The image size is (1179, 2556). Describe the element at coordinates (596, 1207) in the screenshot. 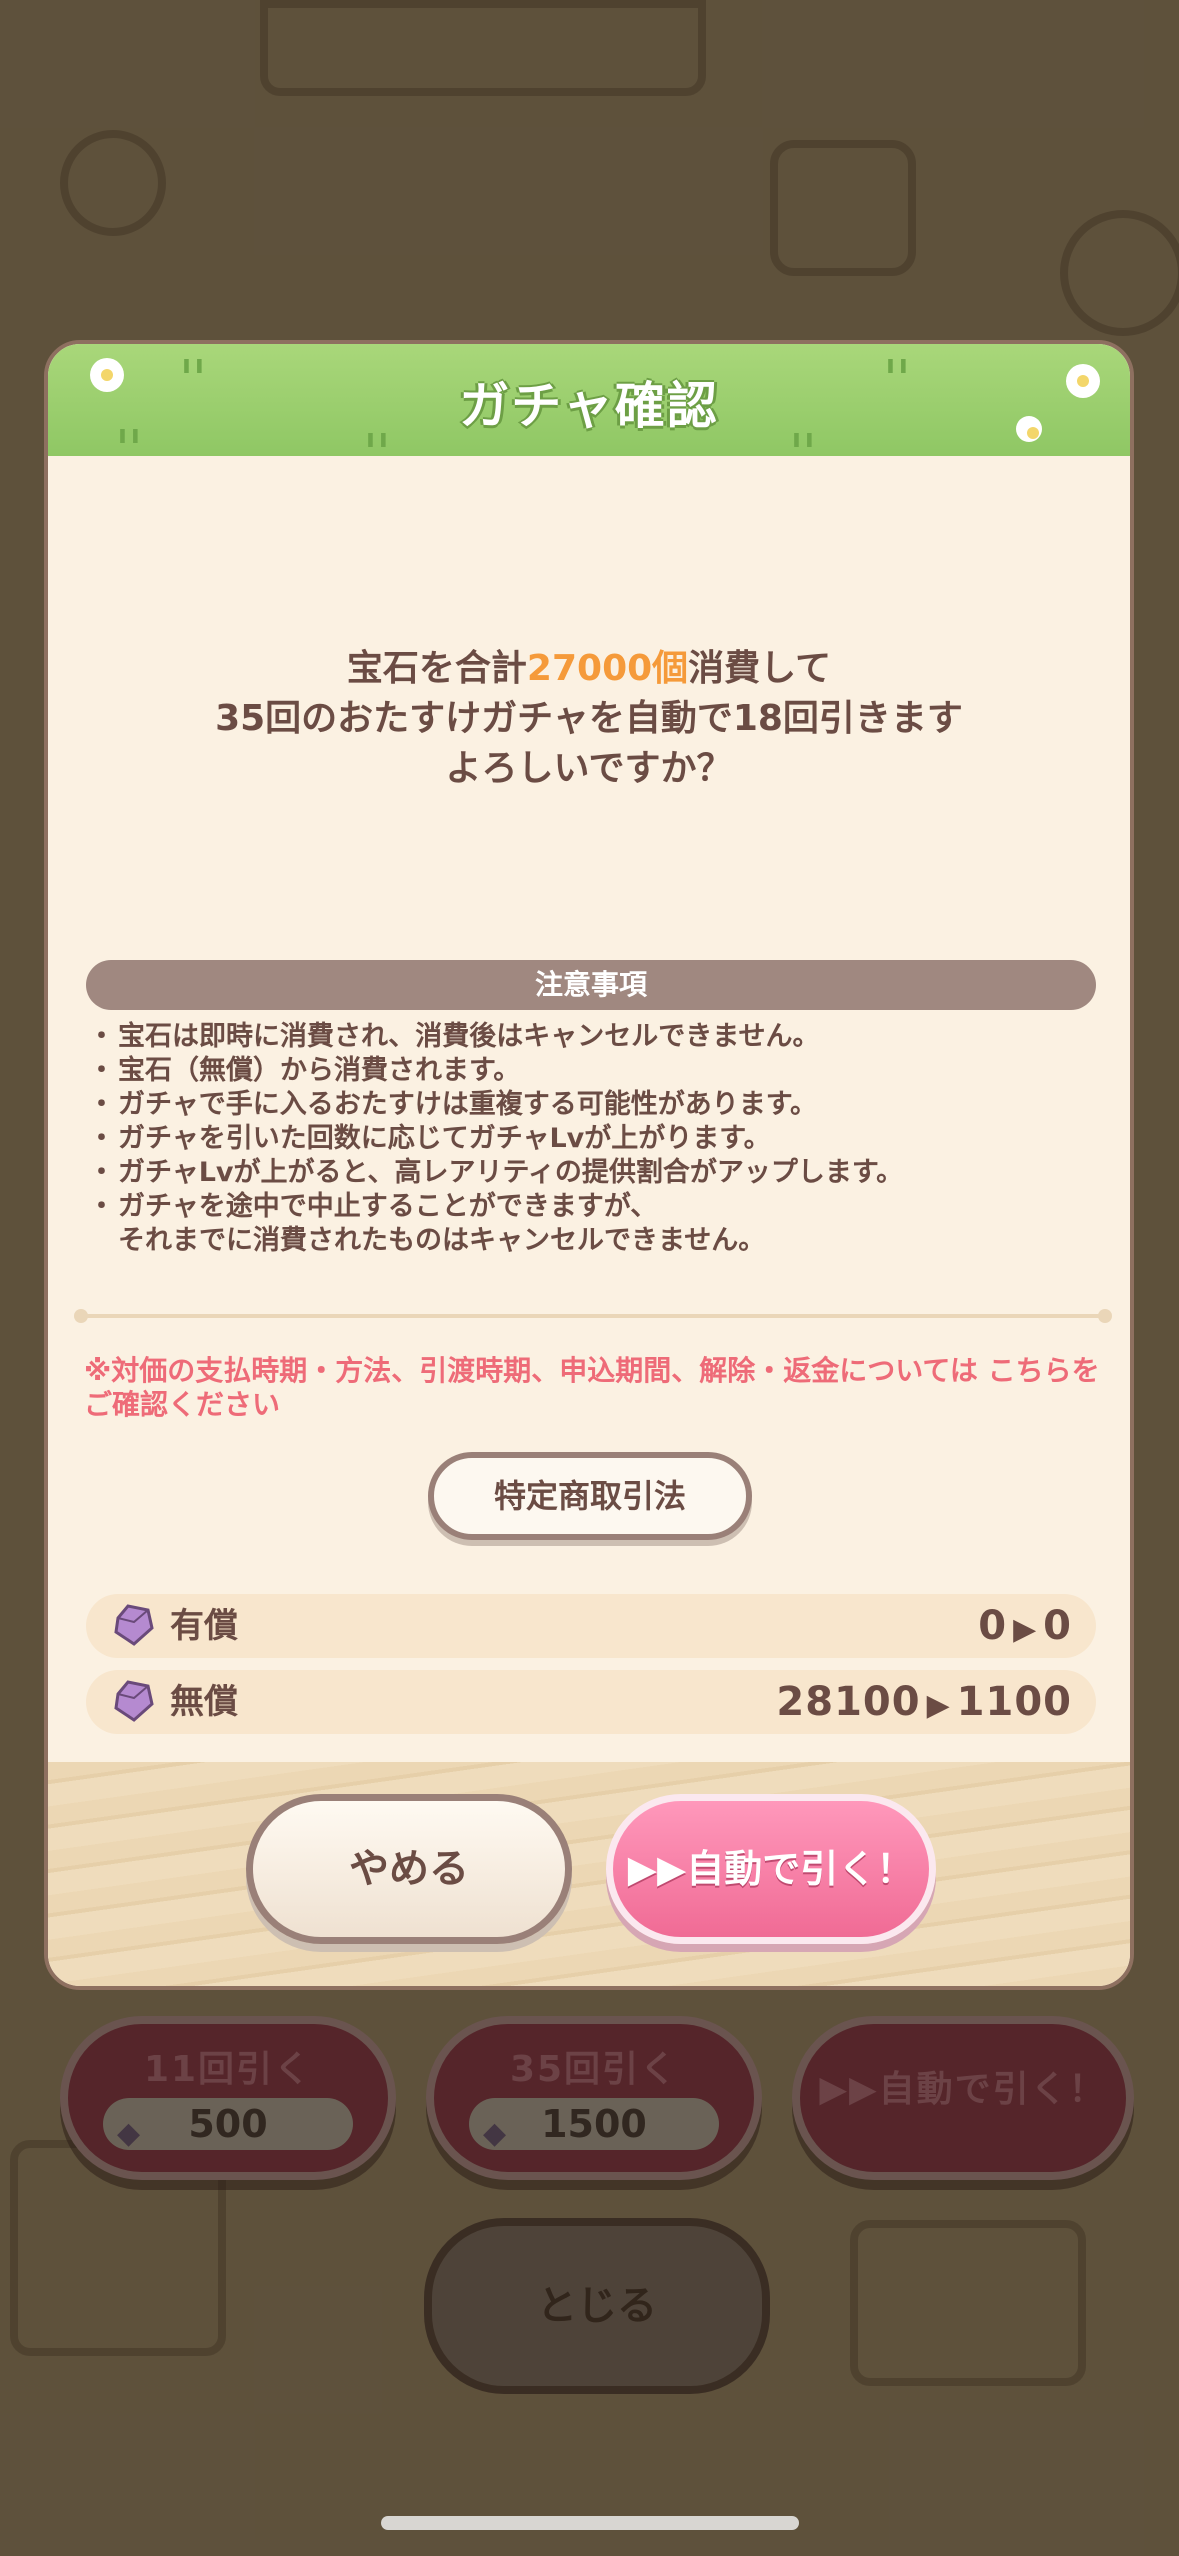

I see `note-item: ガチャを途中で中止することができますが、` at that location.